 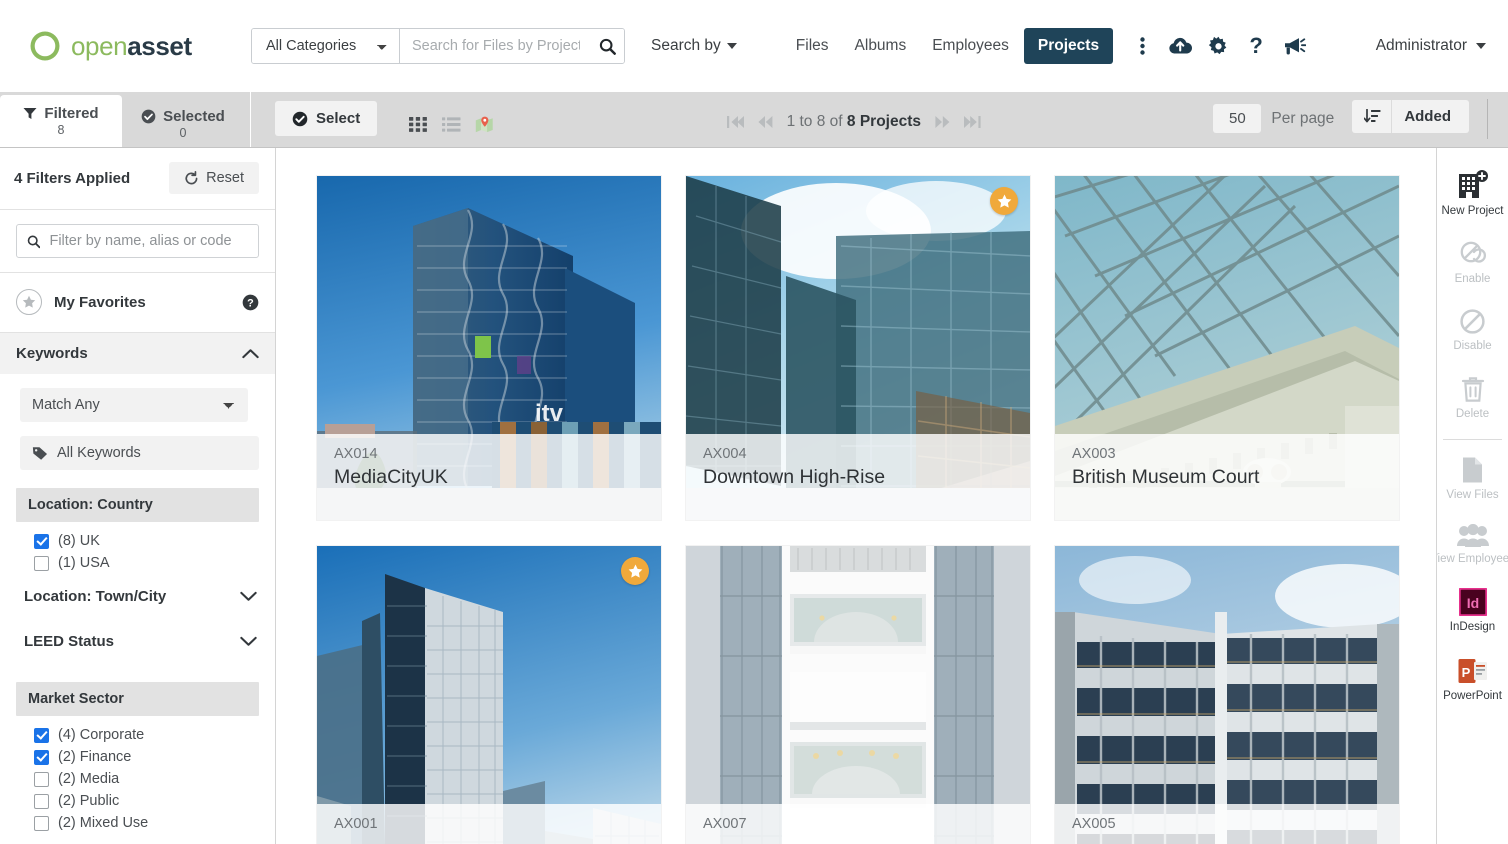 I want to click on announcements-button, so click(x=1294, y=46).